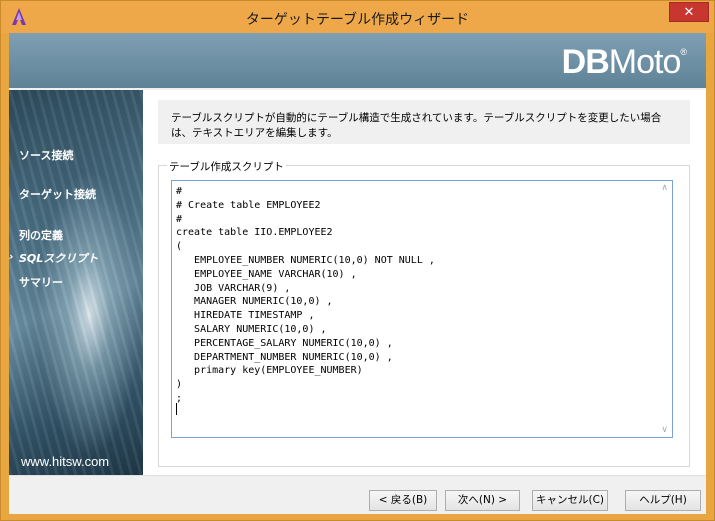 Image resolution: width=715 pixels, height=521 pixels. Describe the element at coordinates (11, 256) in the screenshot. I see `active-step-arrow-icon: ›` at that location.